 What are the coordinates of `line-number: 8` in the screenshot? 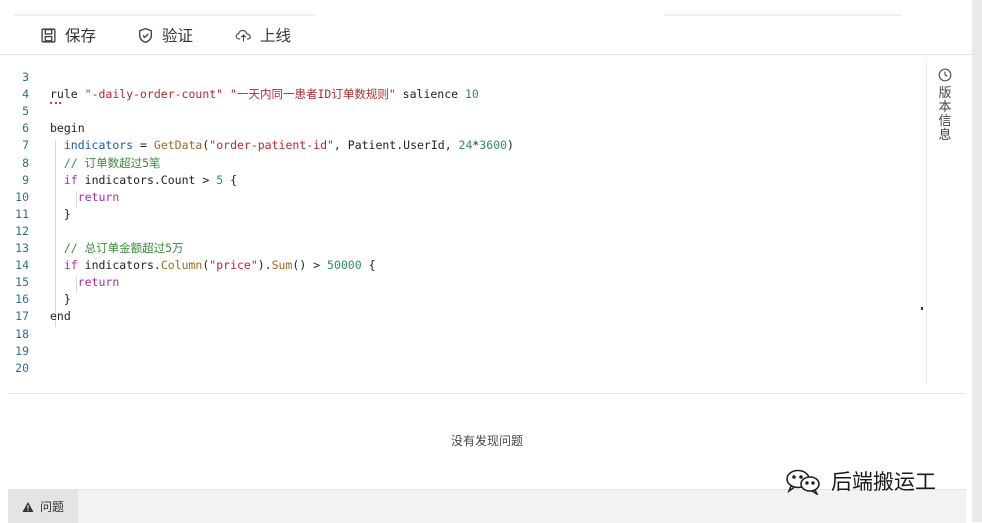 It's located at (25, 162).